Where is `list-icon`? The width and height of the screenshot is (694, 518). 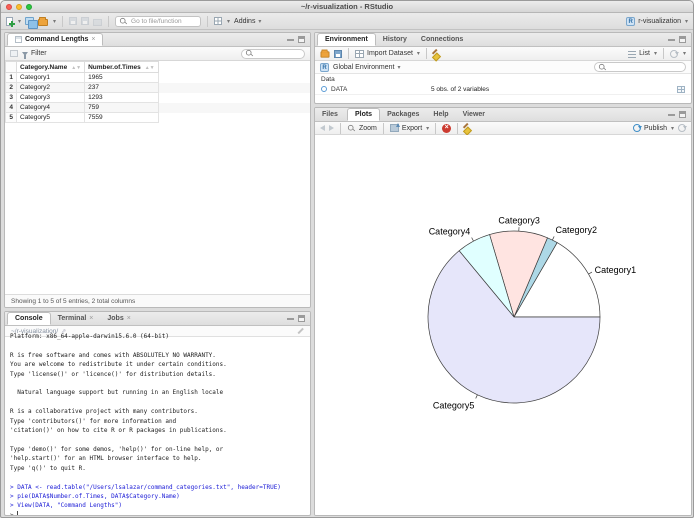
list-icon is located at coordinates (632, 54).